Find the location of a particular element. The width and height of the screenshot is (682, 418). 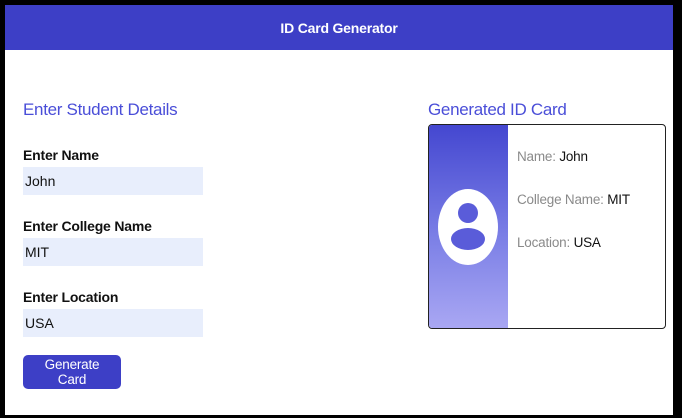

card-location-line: Location: USA is located at coordinates (559, 242).